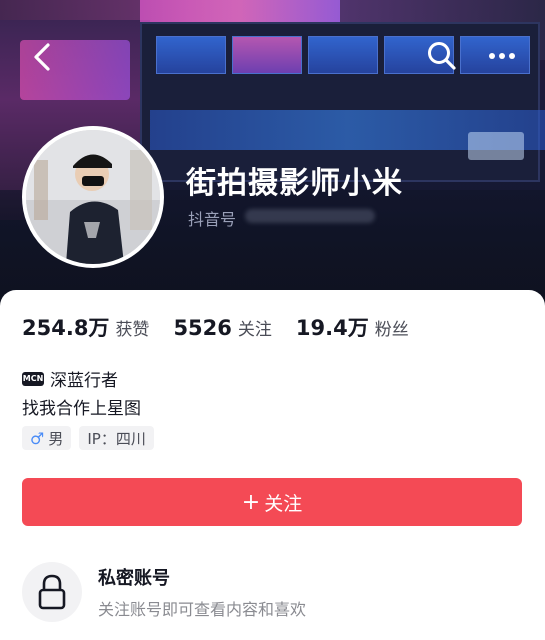 This screenshot has height=640, width=545. I want to click on gender-tag: ♂ 男, so click(47, 438).